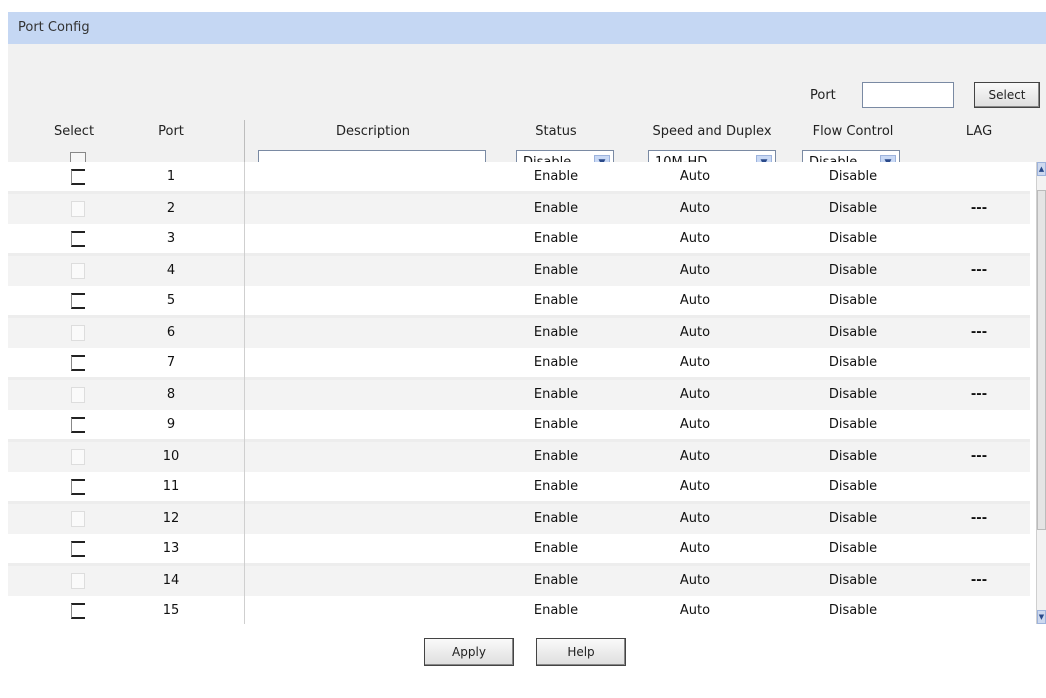 This screenshot has width=1046, height=698. What do you see at coordinates (519, 425) in the screenshot?
I see `table-row: 9 Enable Auto Disable` at bounding box center [519, 425].